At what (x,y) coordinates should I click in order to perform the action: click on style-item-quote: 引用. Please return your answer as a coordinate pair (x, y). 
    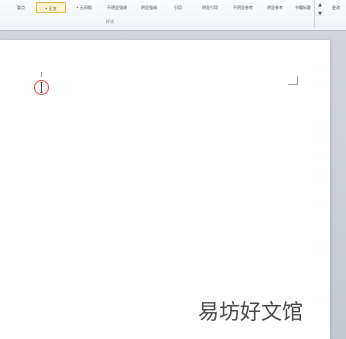
    Looking at the image, I should click on (178, 7).